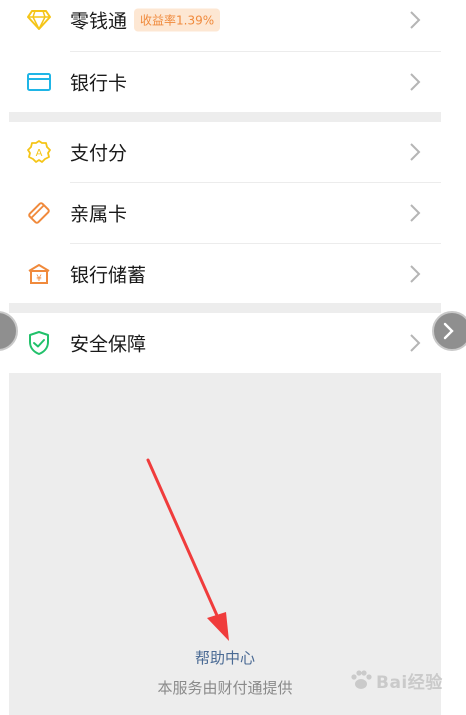  I want to click on pay-score-icon: A, so click(39, 152).